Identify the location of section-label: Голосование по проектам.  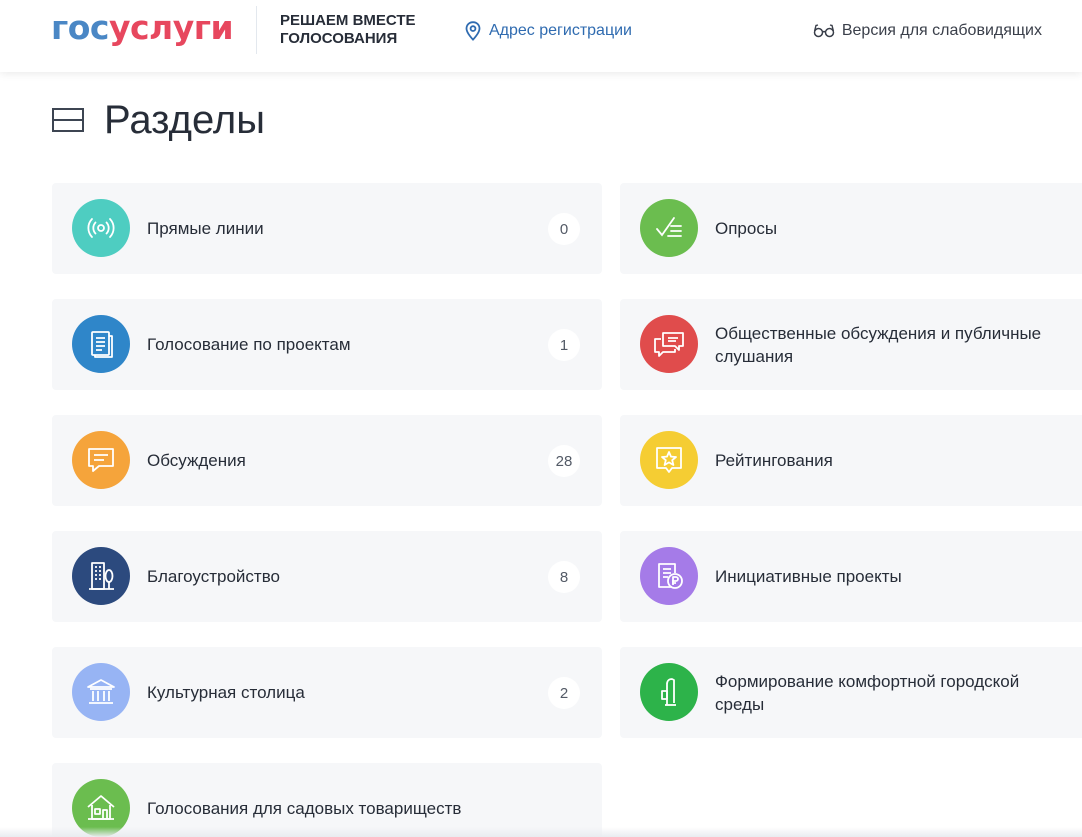
(249, 344).